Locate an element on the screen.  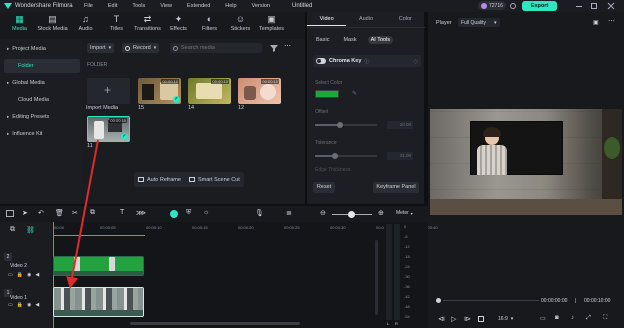
annotation-arrow is located at coordinates (82, 214).